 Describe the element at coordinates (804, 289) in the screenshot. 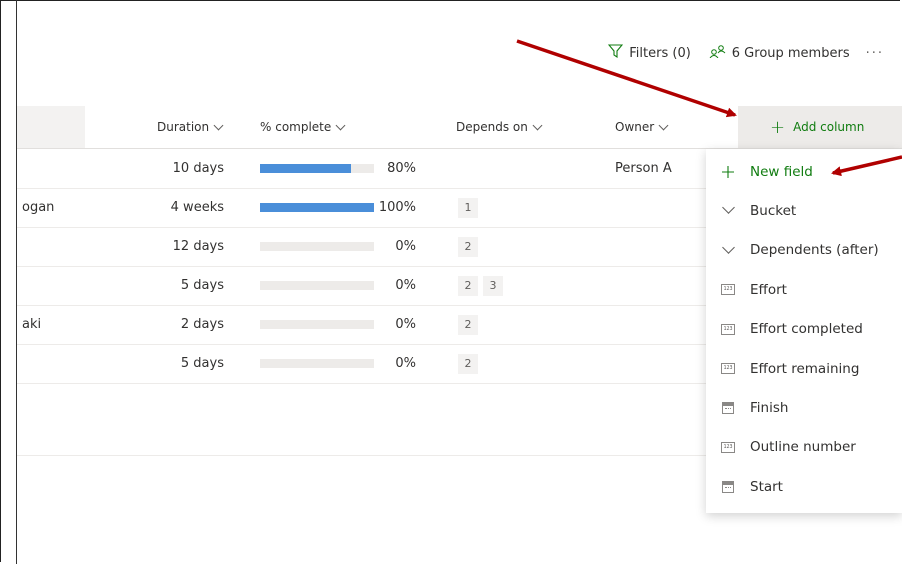

I see `menu-item-effort: 123 Effort` at that location.